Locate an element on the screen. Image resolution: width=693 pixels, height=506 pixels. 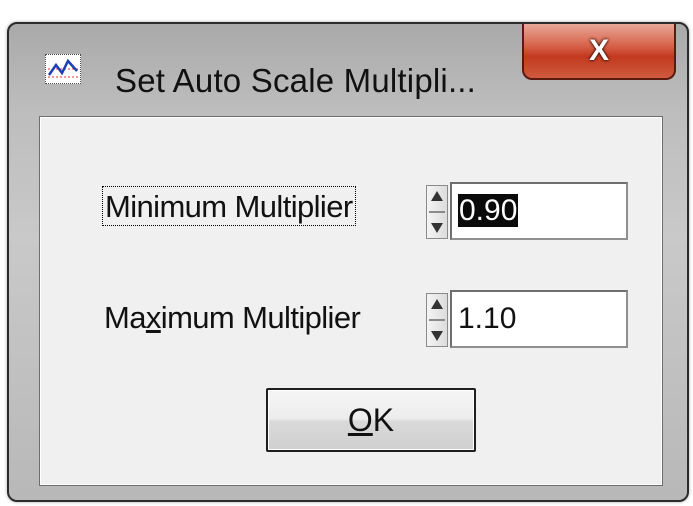
minimum-multiplier-input: 0.90 is located at coordinates (539, 211).